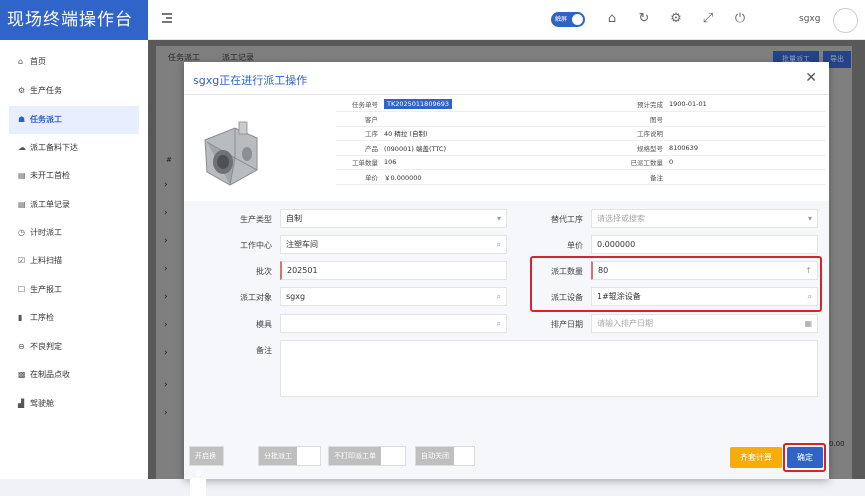 This screenshot has width=865, height=496. What do you see at coordinates (358, 148) in the screenshot?
I see `info-label: 产品` at bounding box center [358, 148].